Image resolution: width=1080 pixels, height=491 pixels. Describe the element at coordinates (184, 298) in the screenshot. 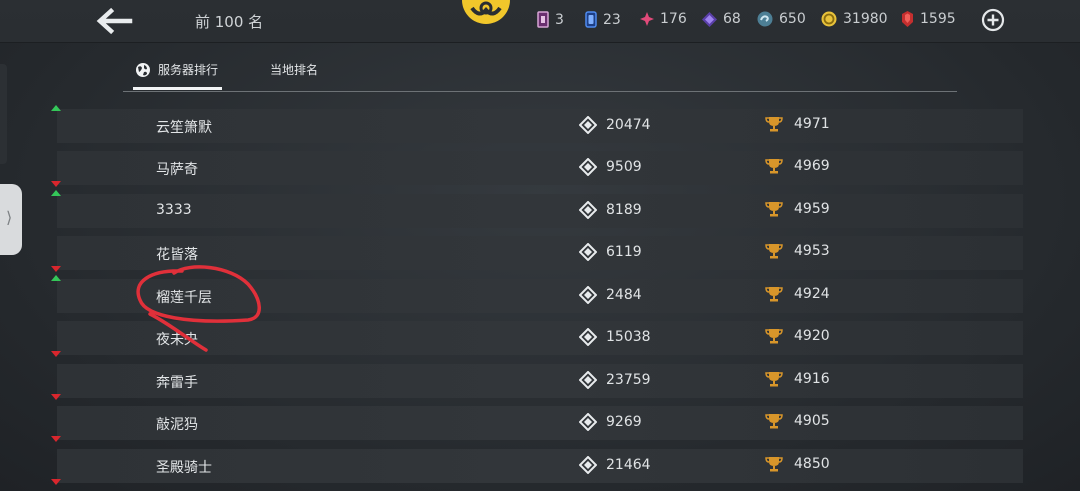

I see `player-name: 榴莲千层` at that location.